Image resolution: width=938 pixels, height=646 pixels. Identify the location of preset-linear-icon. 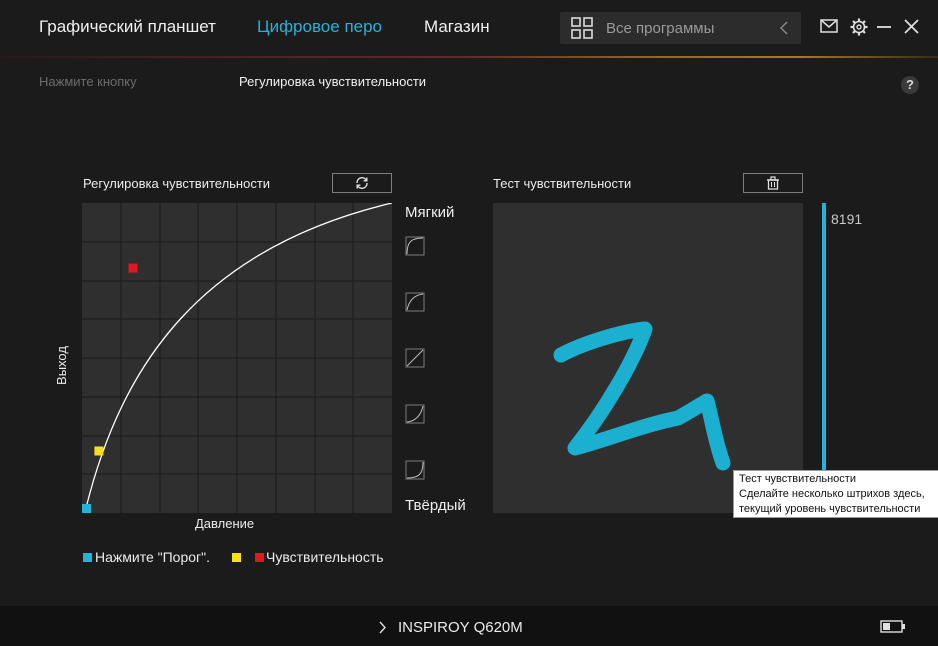
(415, 358).